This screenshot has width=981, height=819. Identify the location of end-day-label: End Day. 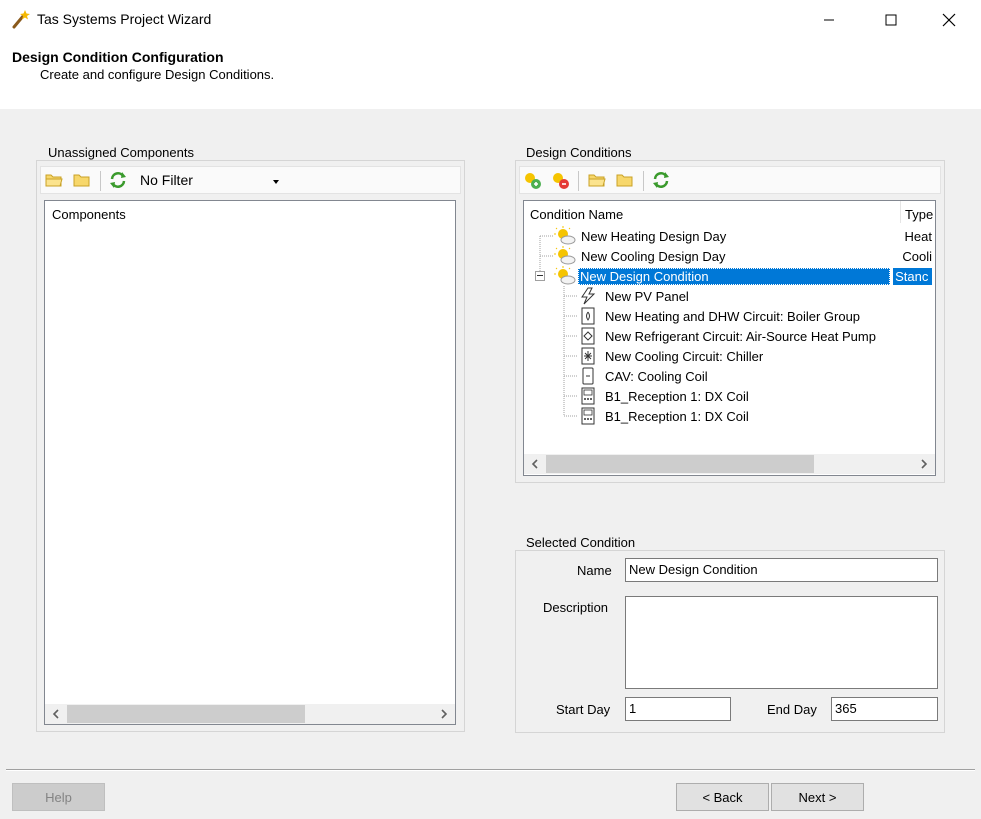
(792, 709).